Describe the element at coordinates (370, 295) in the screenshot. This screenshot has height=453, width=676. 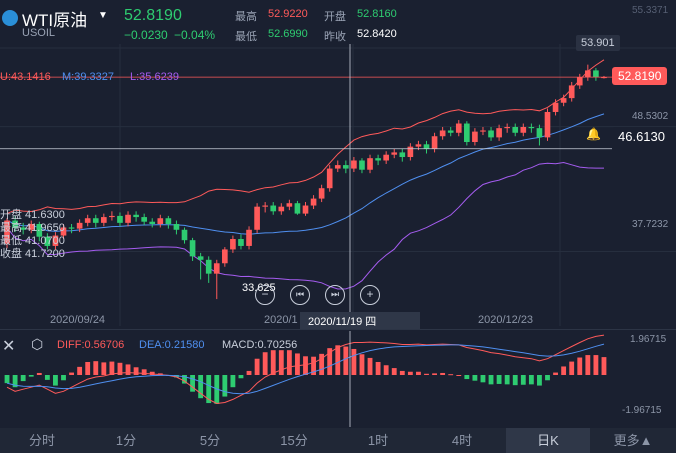
I see `zoom-in-button: +` at that location.